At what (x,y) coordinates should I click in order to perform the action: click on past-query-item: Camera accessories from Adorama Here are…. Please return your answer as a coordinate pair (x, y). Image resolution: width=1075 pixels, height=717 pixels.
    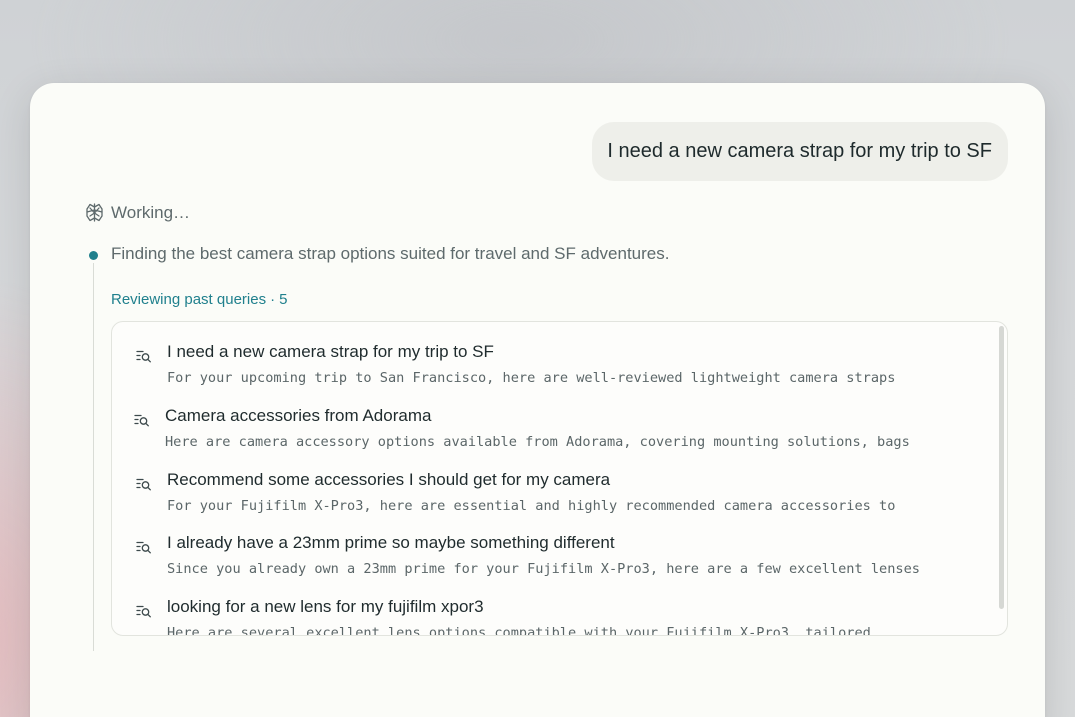
    Looking at the image, I should click on (542, 434).